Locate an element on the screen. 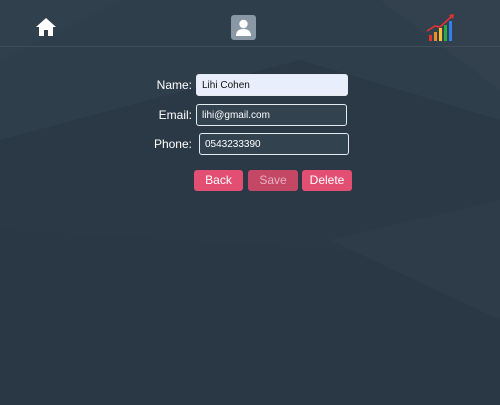  phone-input is located at coordinates (274, 144).